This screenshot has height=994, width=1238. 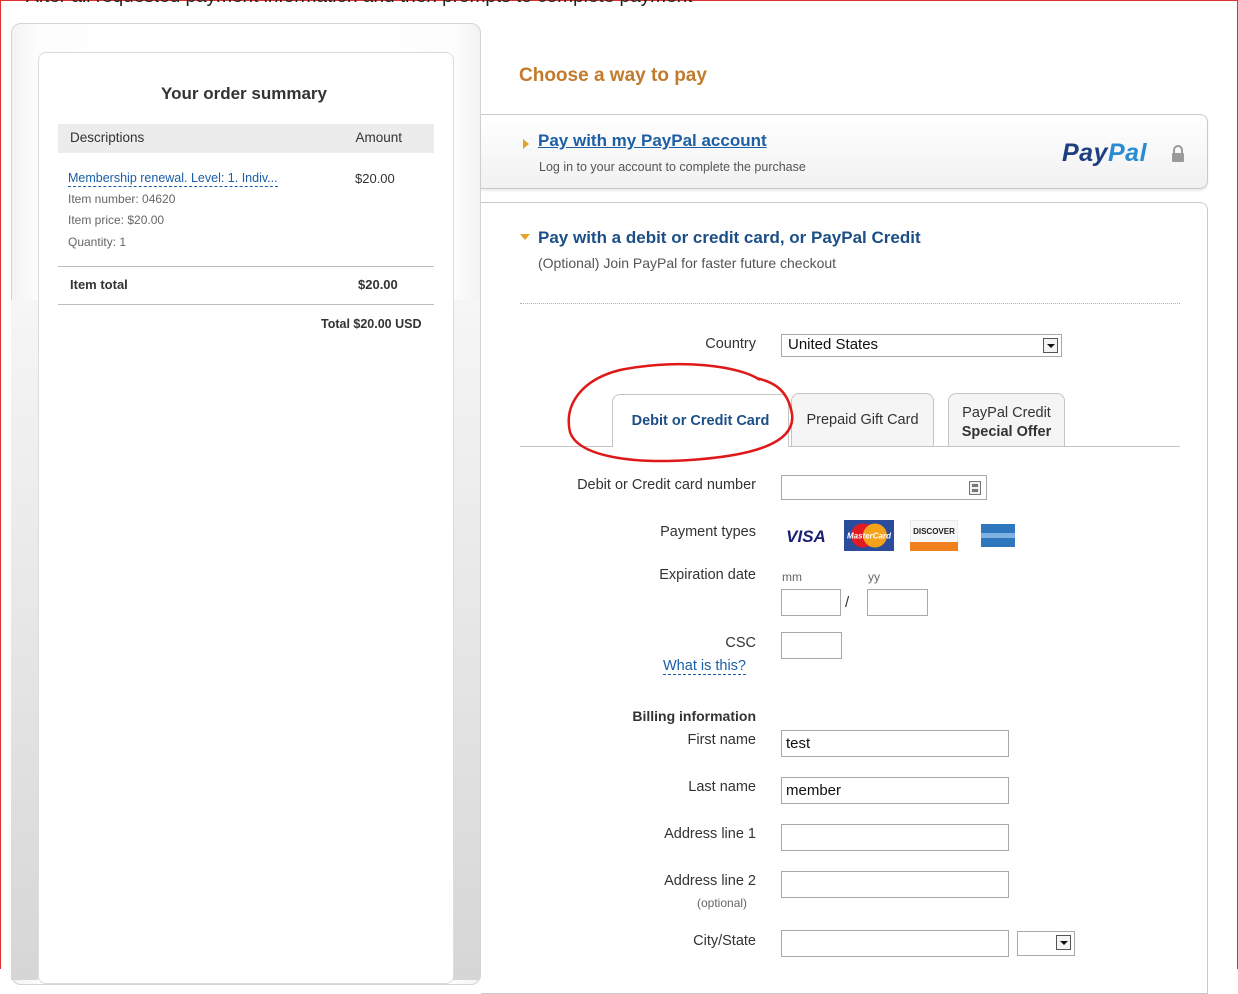 I want to click on city-state-label: City/State, so click(x=724, y=941).